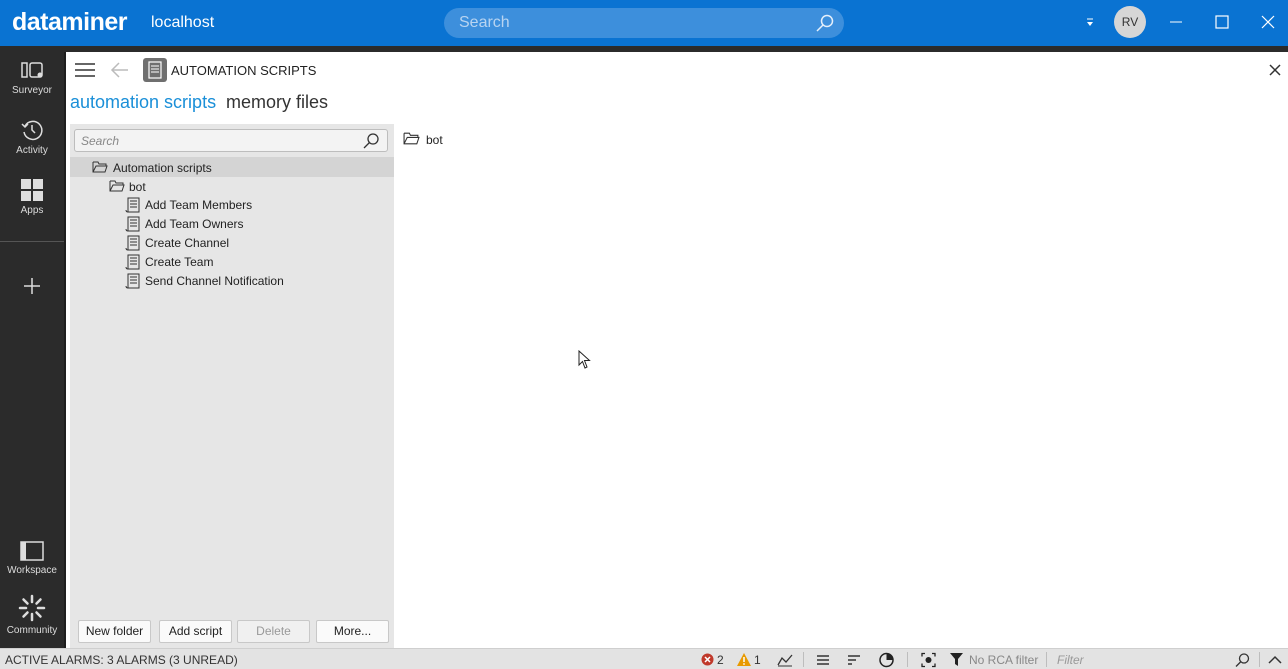  I want to click on rca-filter-label: No RCA filter, so click(1004, 660).